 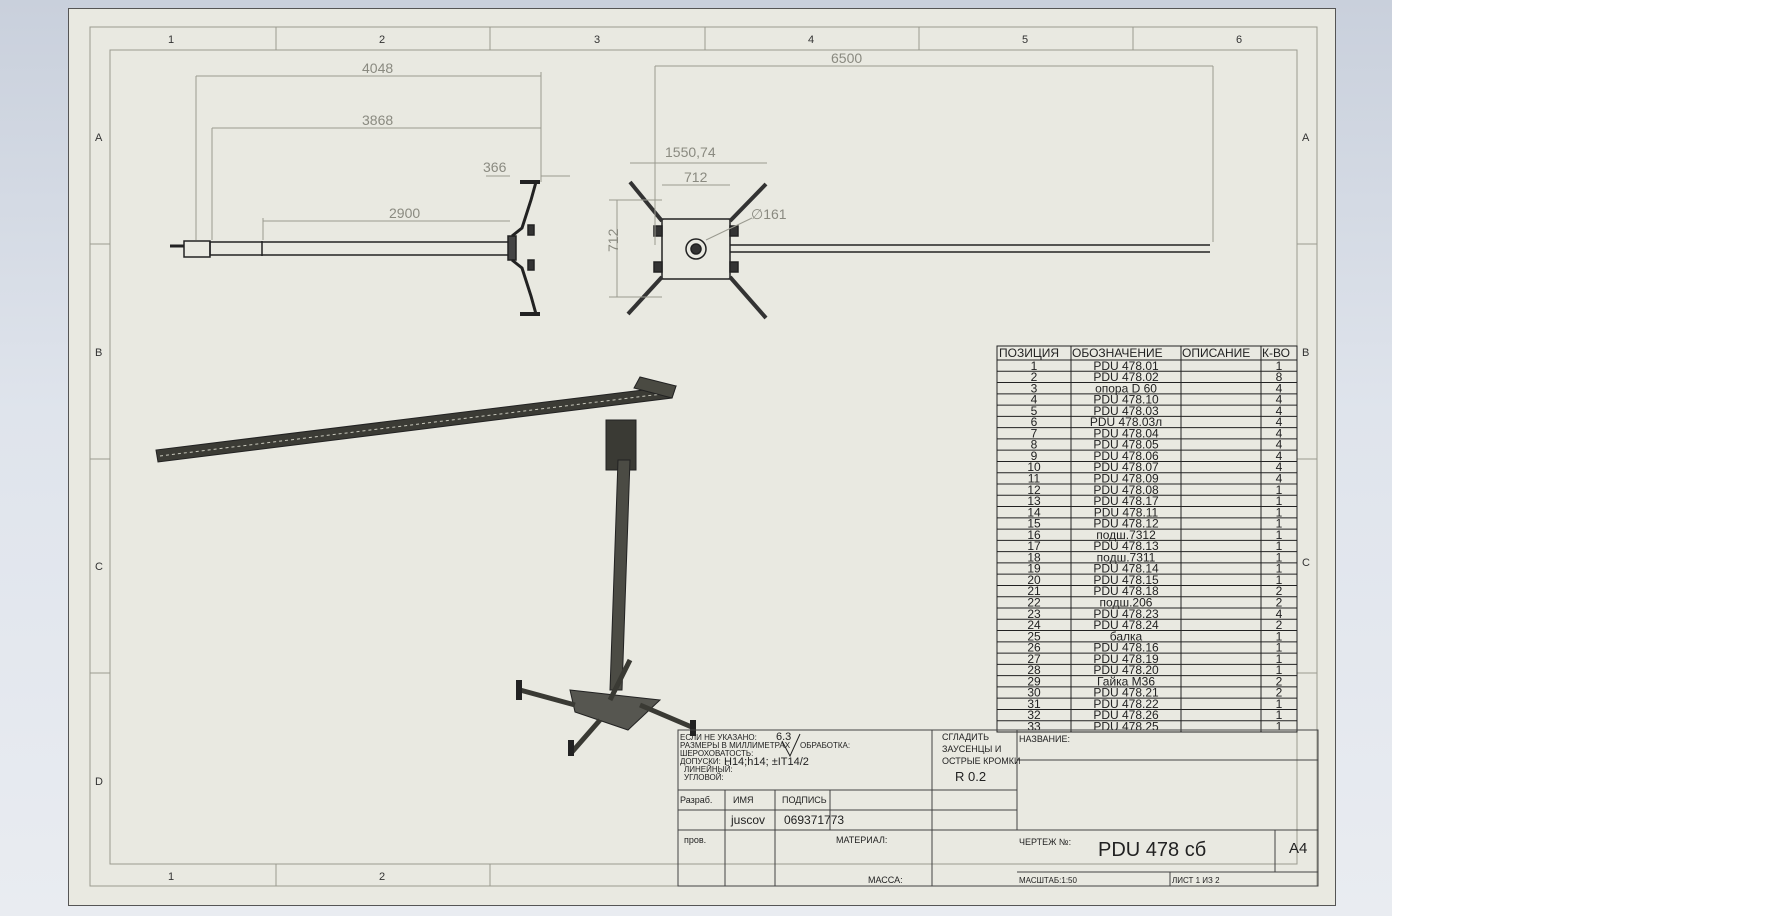 What do you see at coordinates (1126, 727) in the screenshot?
I see `bom-cell-designation: PDU 478.25` at bounding box center [1126, 727].